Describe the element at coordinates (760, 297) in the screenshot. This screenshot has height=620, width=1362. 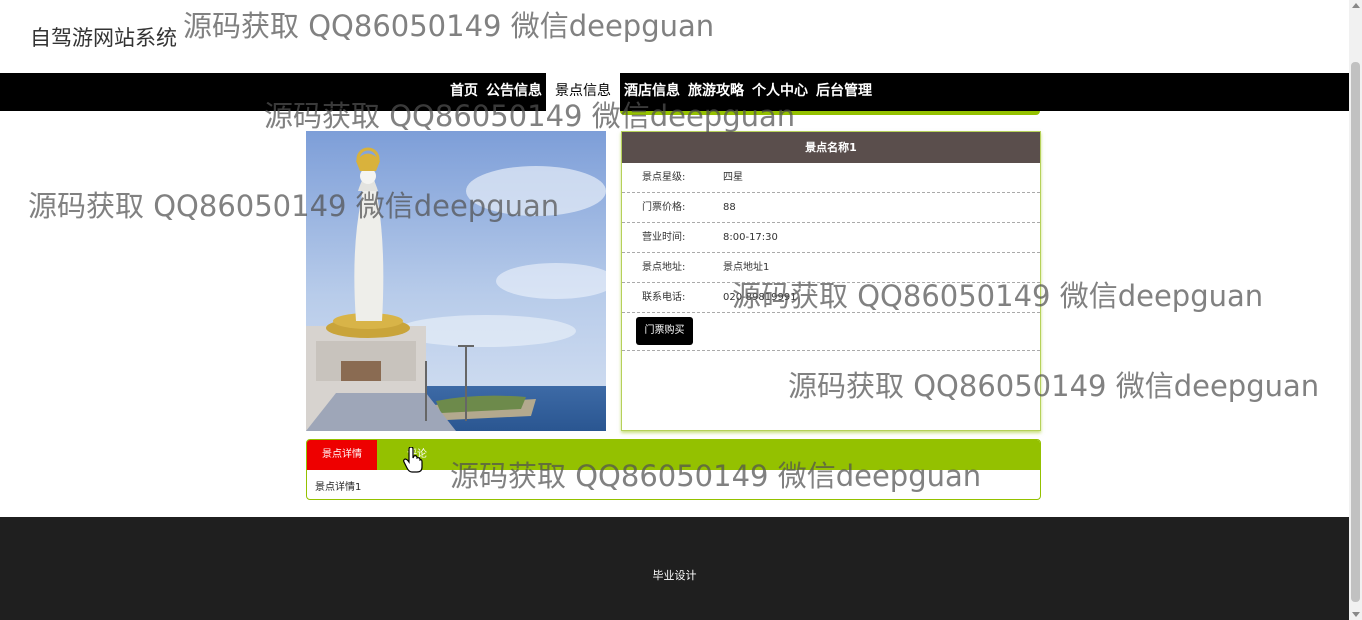
I see `phone-value: 020-89819991` at that location.